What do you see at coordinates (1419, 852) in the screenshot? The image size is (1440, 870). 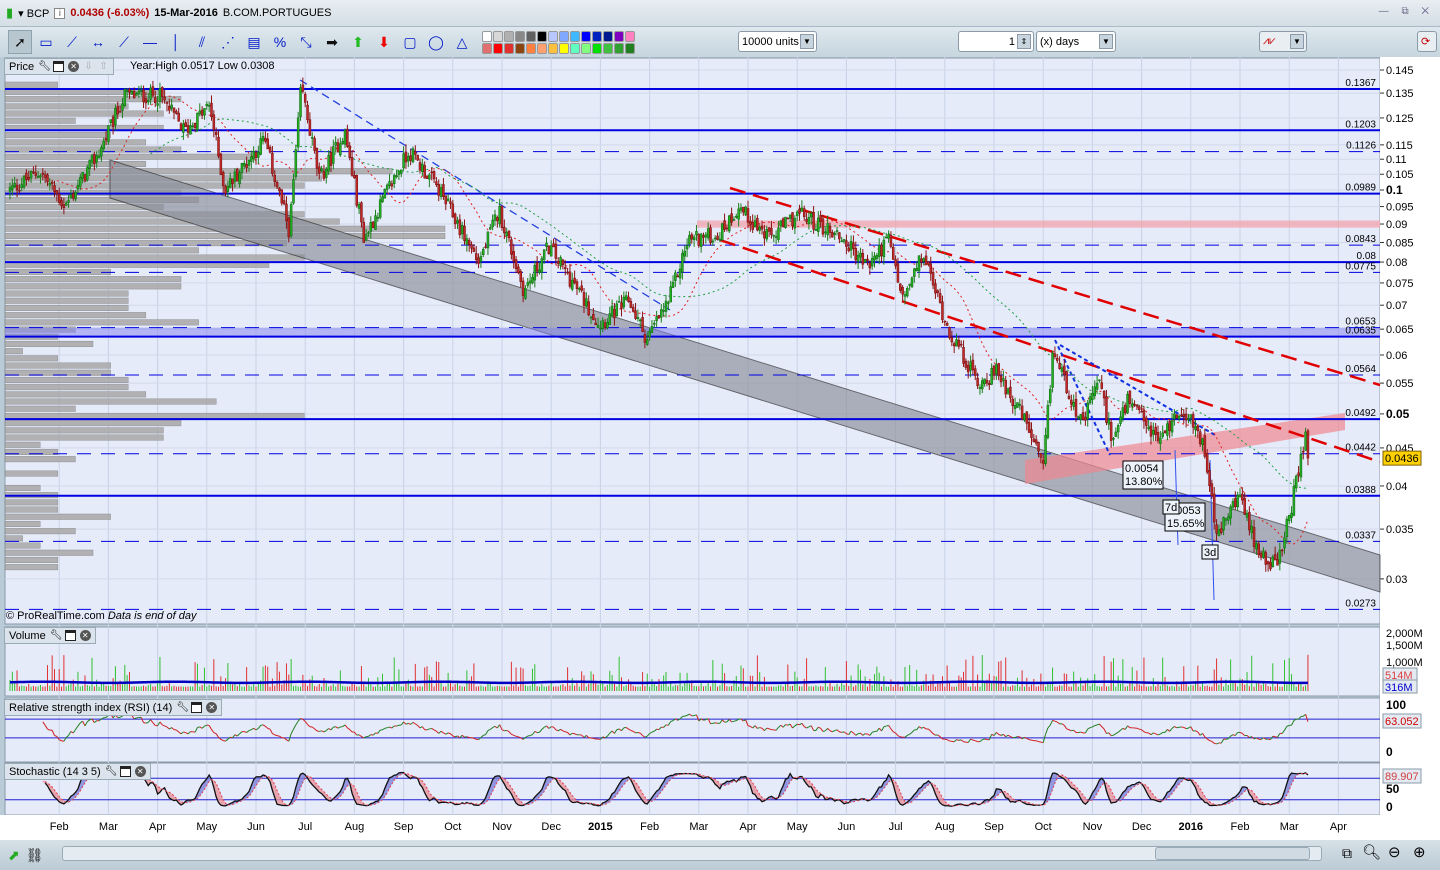 I see `zoom-in-icon: ⊕` at bounding box center [1419, 852].